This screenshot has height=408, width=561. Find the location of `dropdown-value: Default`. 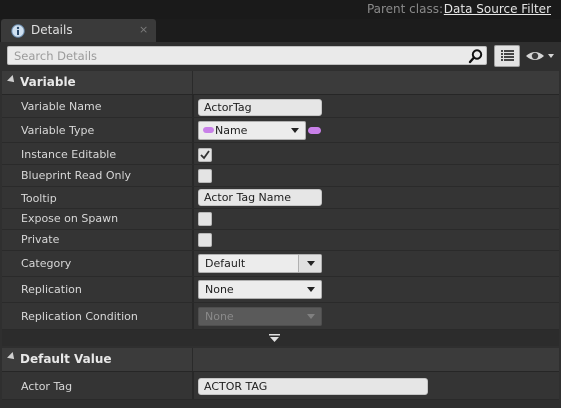

dropdown-value: Default is located at coordinates (225, 263).